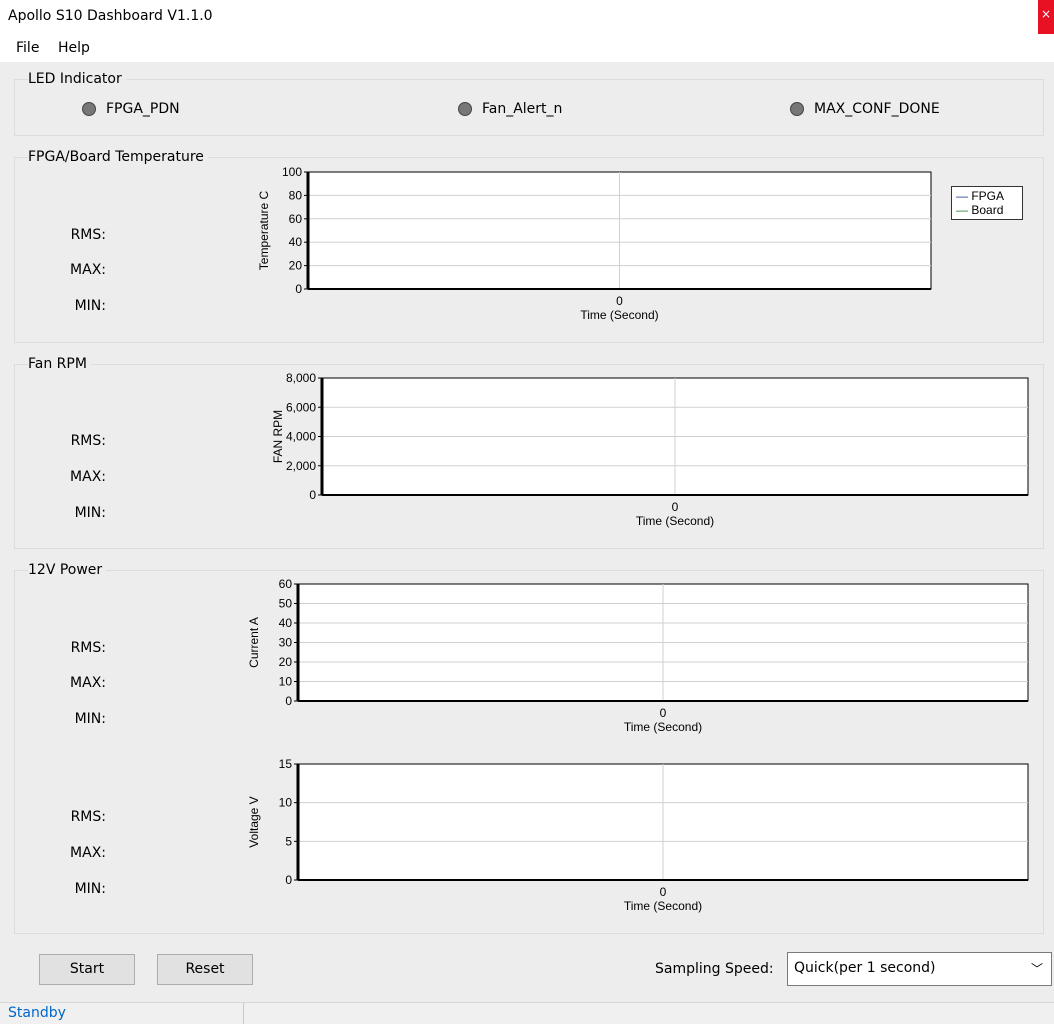 The width and height of the screenshot is (1054, 1024). Describe the element at coordinates (88, 477) in the screenshot. I see `fan-max-label: MAX:` at that location.